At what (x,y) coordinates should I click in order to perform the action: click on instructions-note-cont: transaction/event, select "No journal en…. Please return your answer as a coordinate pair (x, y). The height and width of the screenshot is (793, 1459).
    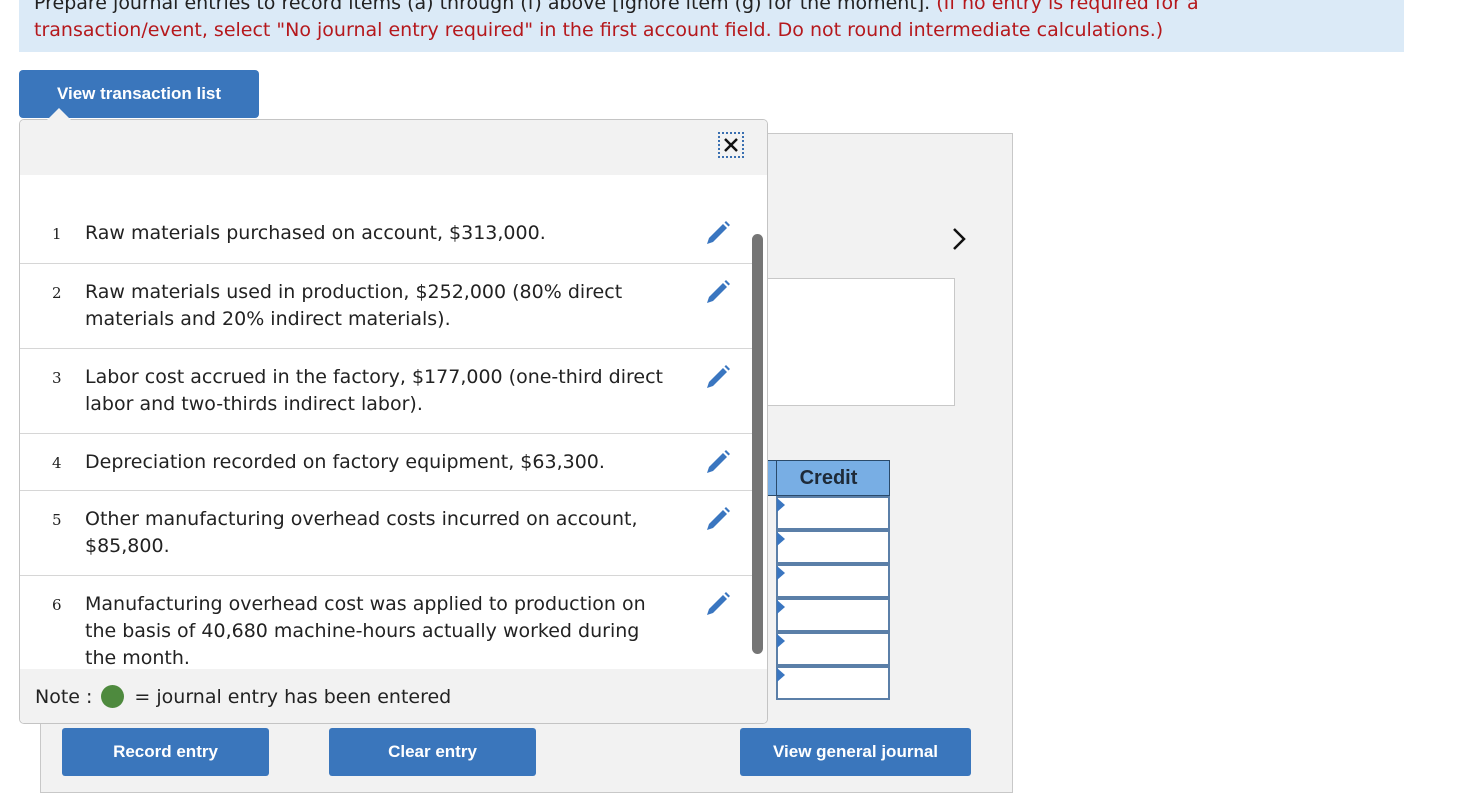
    Looking at the image, I should click on (599, 30).